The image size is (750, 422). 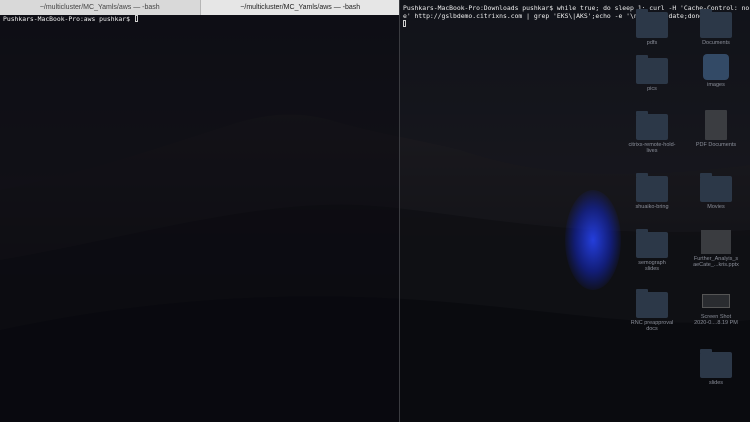 What do you see at coordinates (399, 211) in the screenshot?
I see `pane-divider` at bounding box center [399, 211].